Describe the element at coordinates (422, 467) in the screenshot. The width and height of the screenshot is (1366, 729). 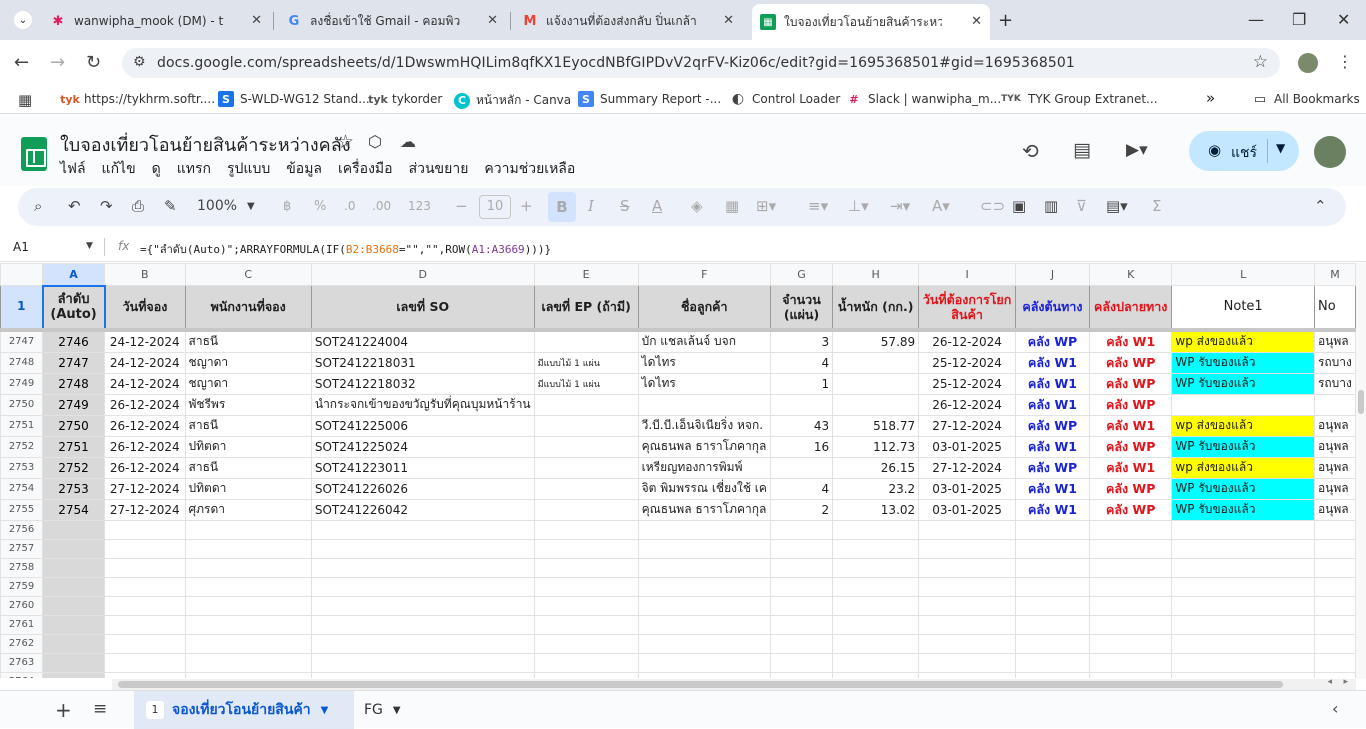
I see `cell-so-number: SOT241223011` at that location.